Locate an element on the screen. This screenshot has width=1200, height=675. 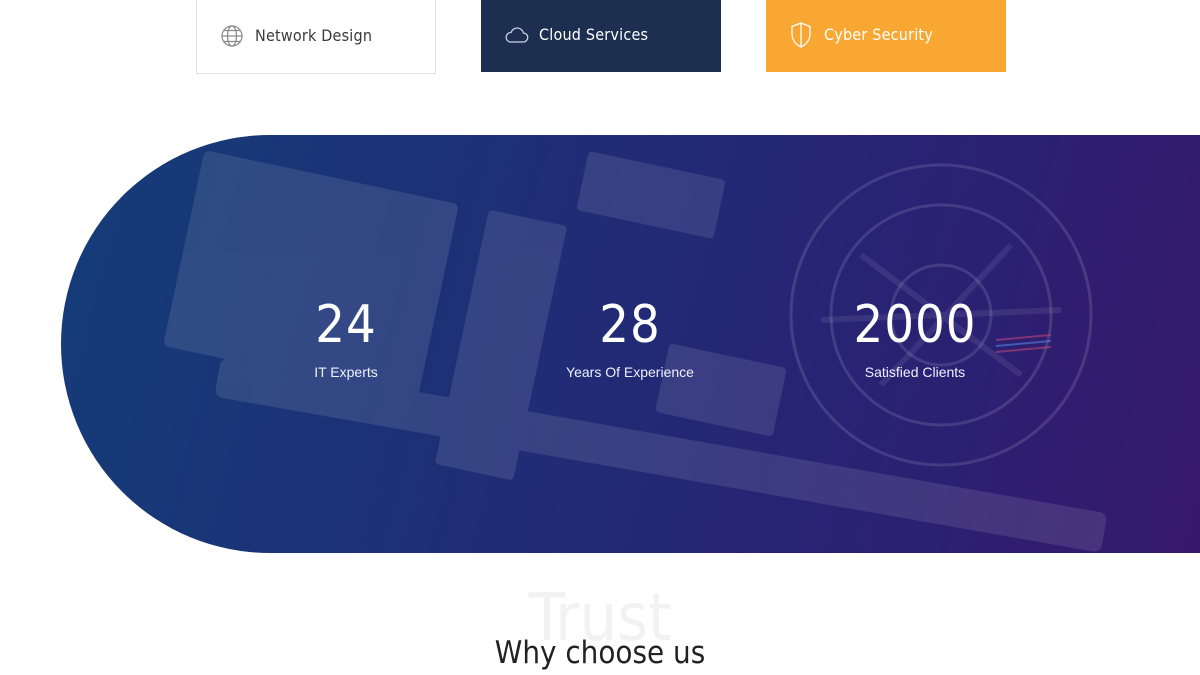
service-tab-network-design: Network Design is located at coordinates (316, 37).